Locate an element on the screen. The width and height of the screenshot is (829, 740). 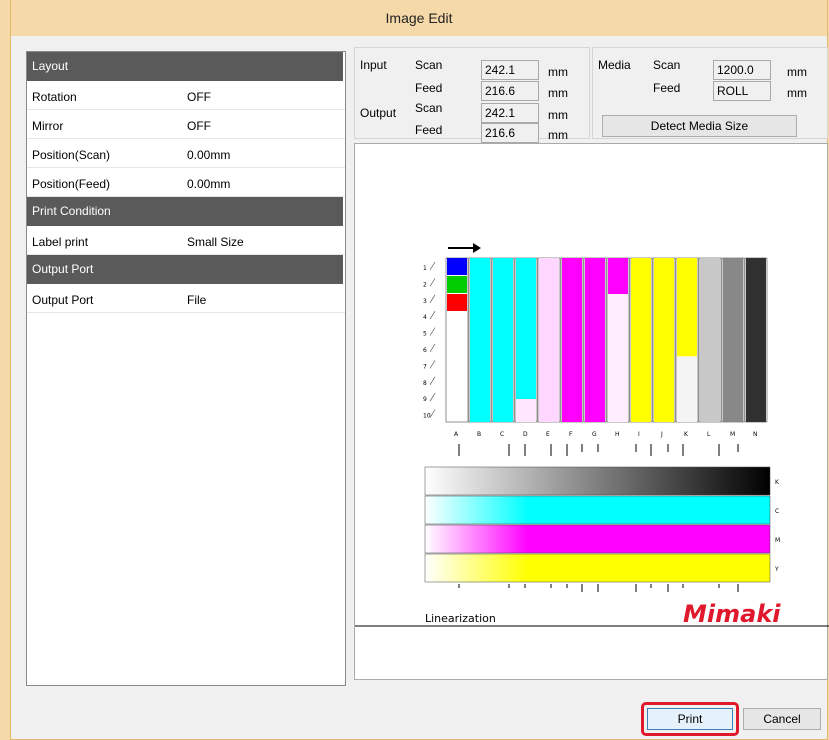
column-letter: M is located at coordinates (732, 434).